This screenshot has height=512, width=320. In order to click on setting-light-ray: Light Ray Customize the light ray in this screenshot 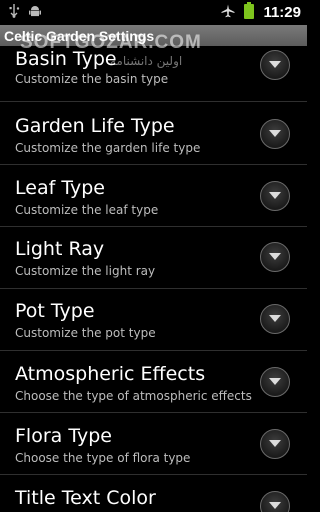, I will do `click(153, 258)`.